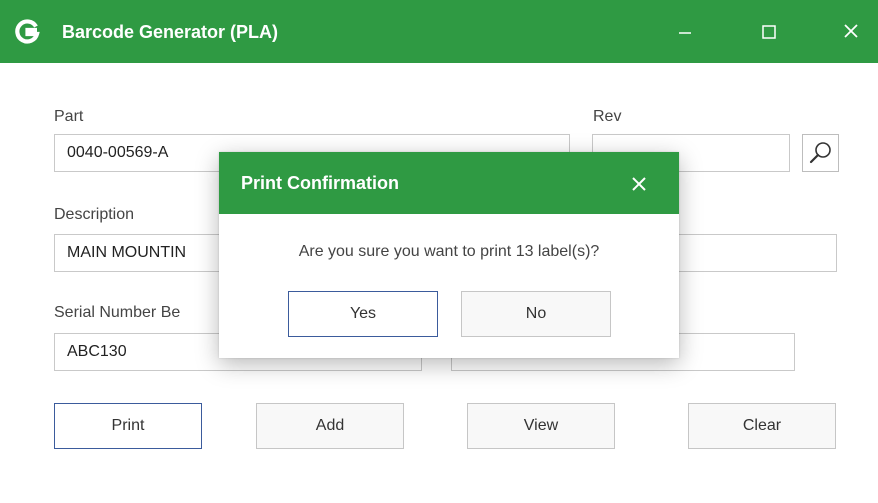 The image size is (878, 503). What do you see at coordinates (27, 31) in the screenshot?
I see `g-logo-icon` at bounding box center [27, 31].